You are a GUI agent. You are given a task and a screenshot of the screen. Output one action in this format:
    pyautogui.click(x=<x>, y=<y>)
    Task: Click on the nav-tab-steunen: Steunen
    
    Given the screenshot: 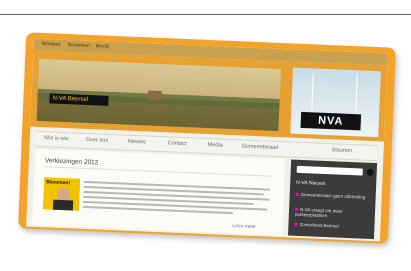 What is the action you would take?
    pyautogui.click(x=341, y=150)
    